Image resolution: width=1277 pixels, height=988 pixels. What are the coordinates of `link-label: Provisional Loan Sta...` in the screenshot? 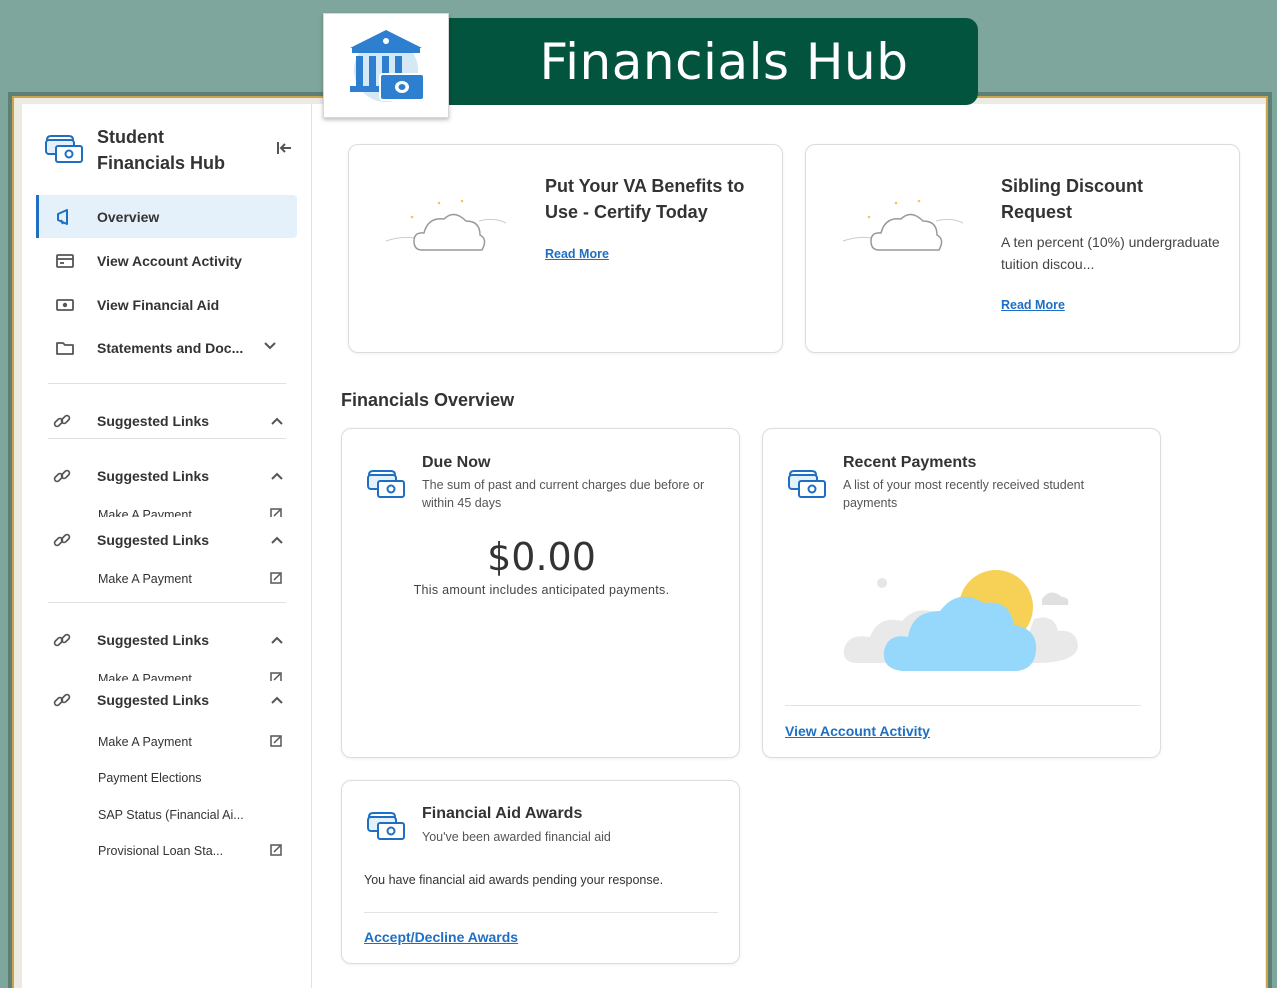 It's located at (161, 851).